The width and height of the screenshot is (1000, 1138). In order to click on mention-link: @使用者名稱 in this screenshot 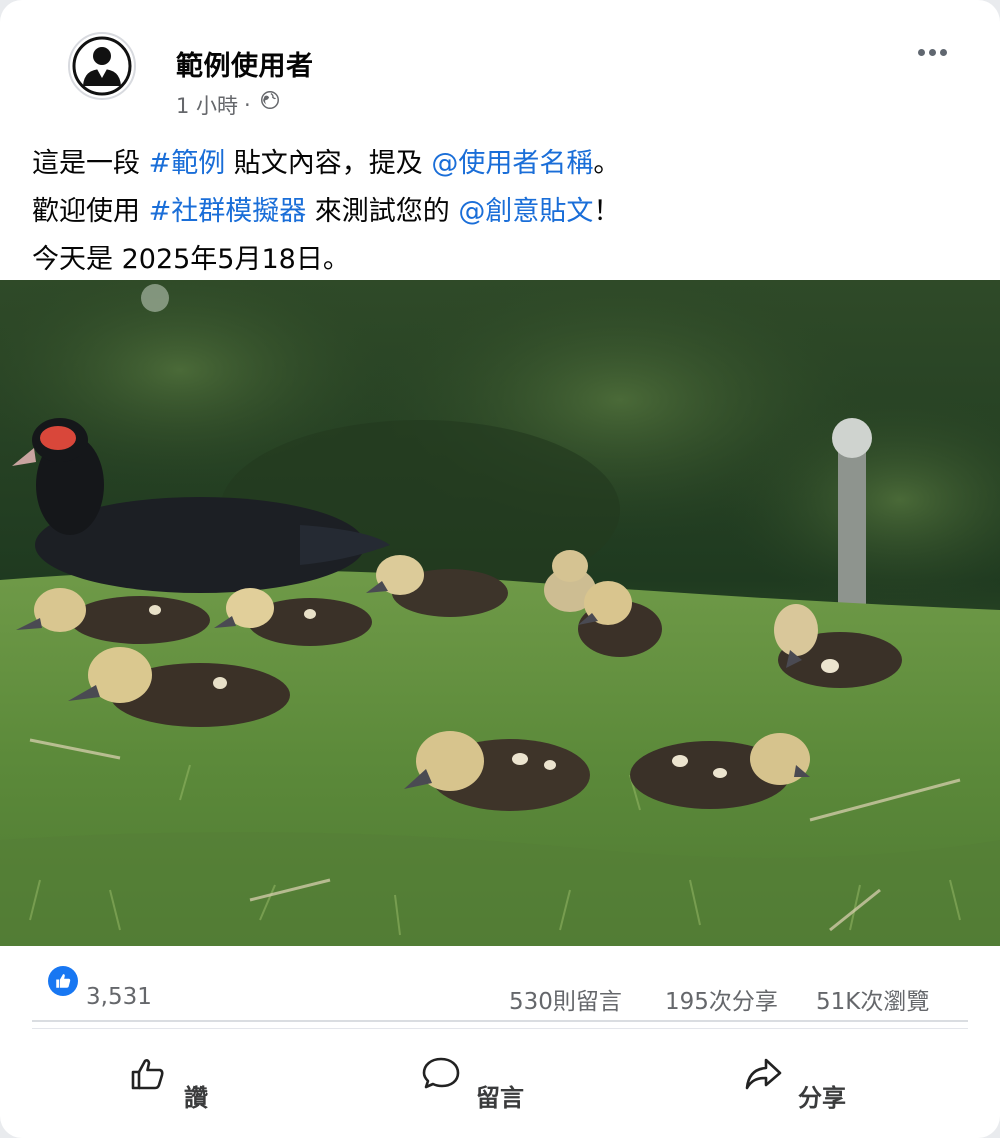, I will do `click(512, 163)`.